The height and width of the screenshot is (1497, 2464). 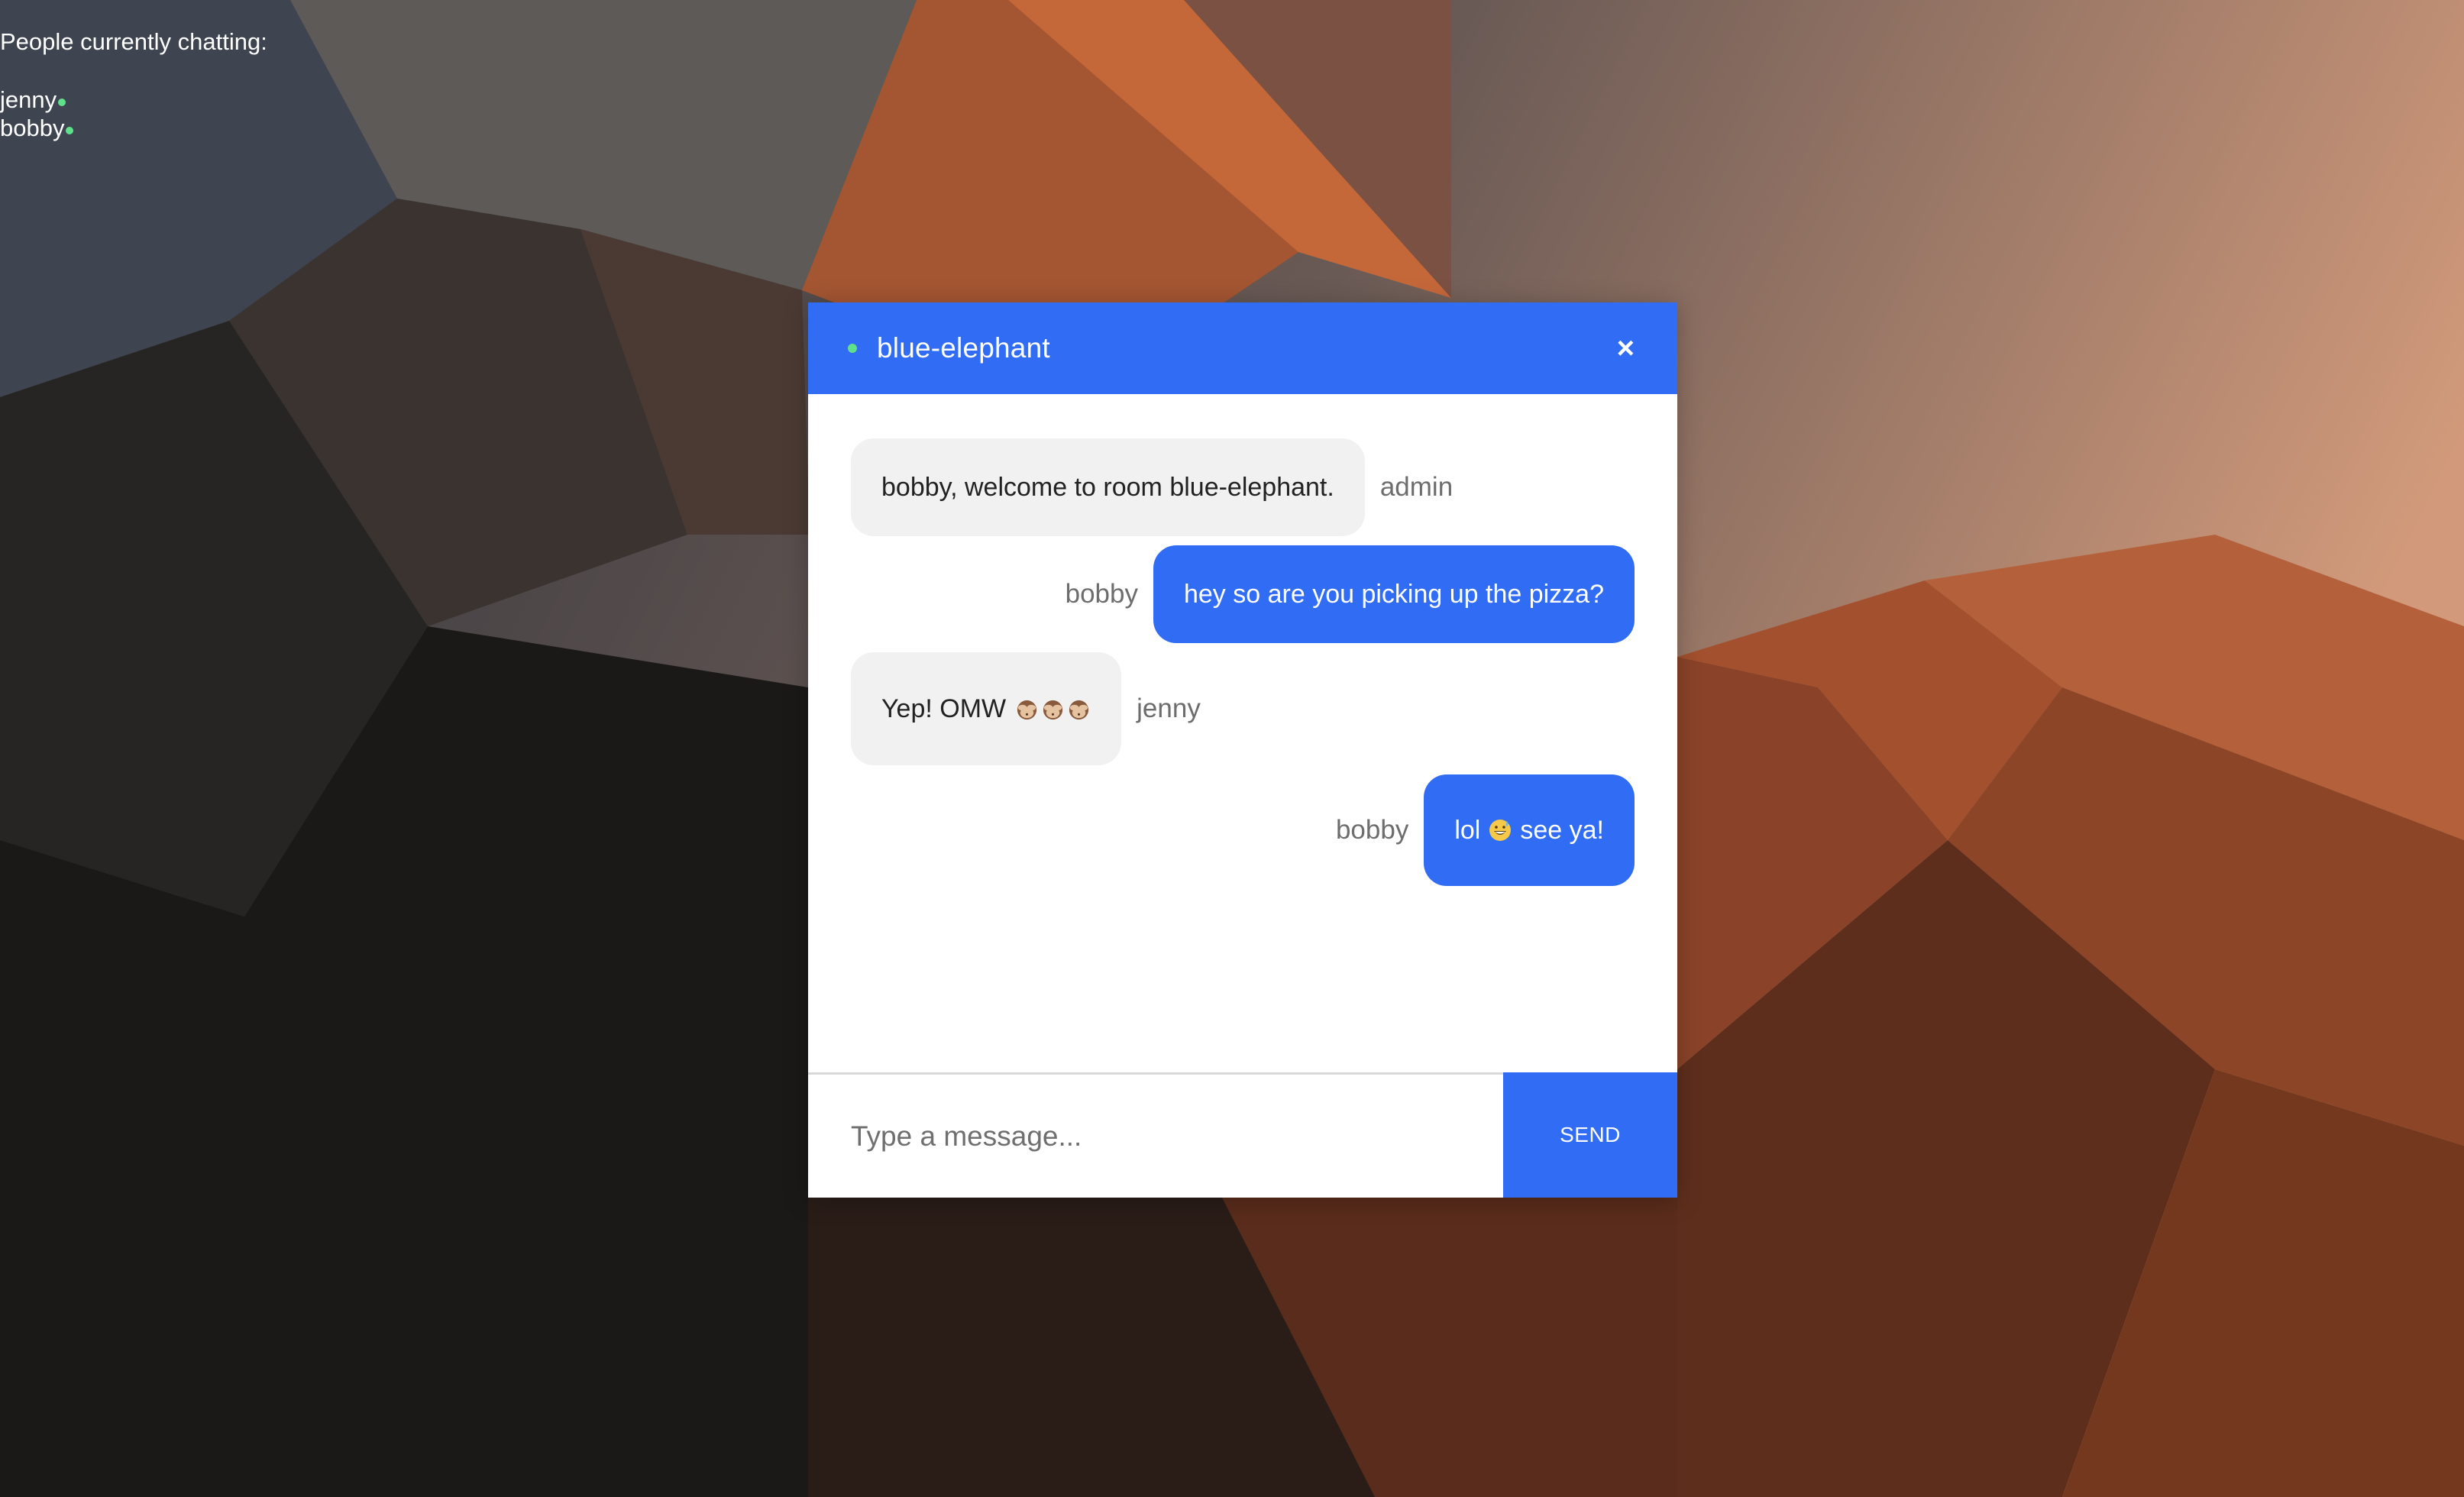 What do you see at coordinates (32, 128) in the screenshot?
I see `online-user-name: bobby` at bounding box center [32, 128].